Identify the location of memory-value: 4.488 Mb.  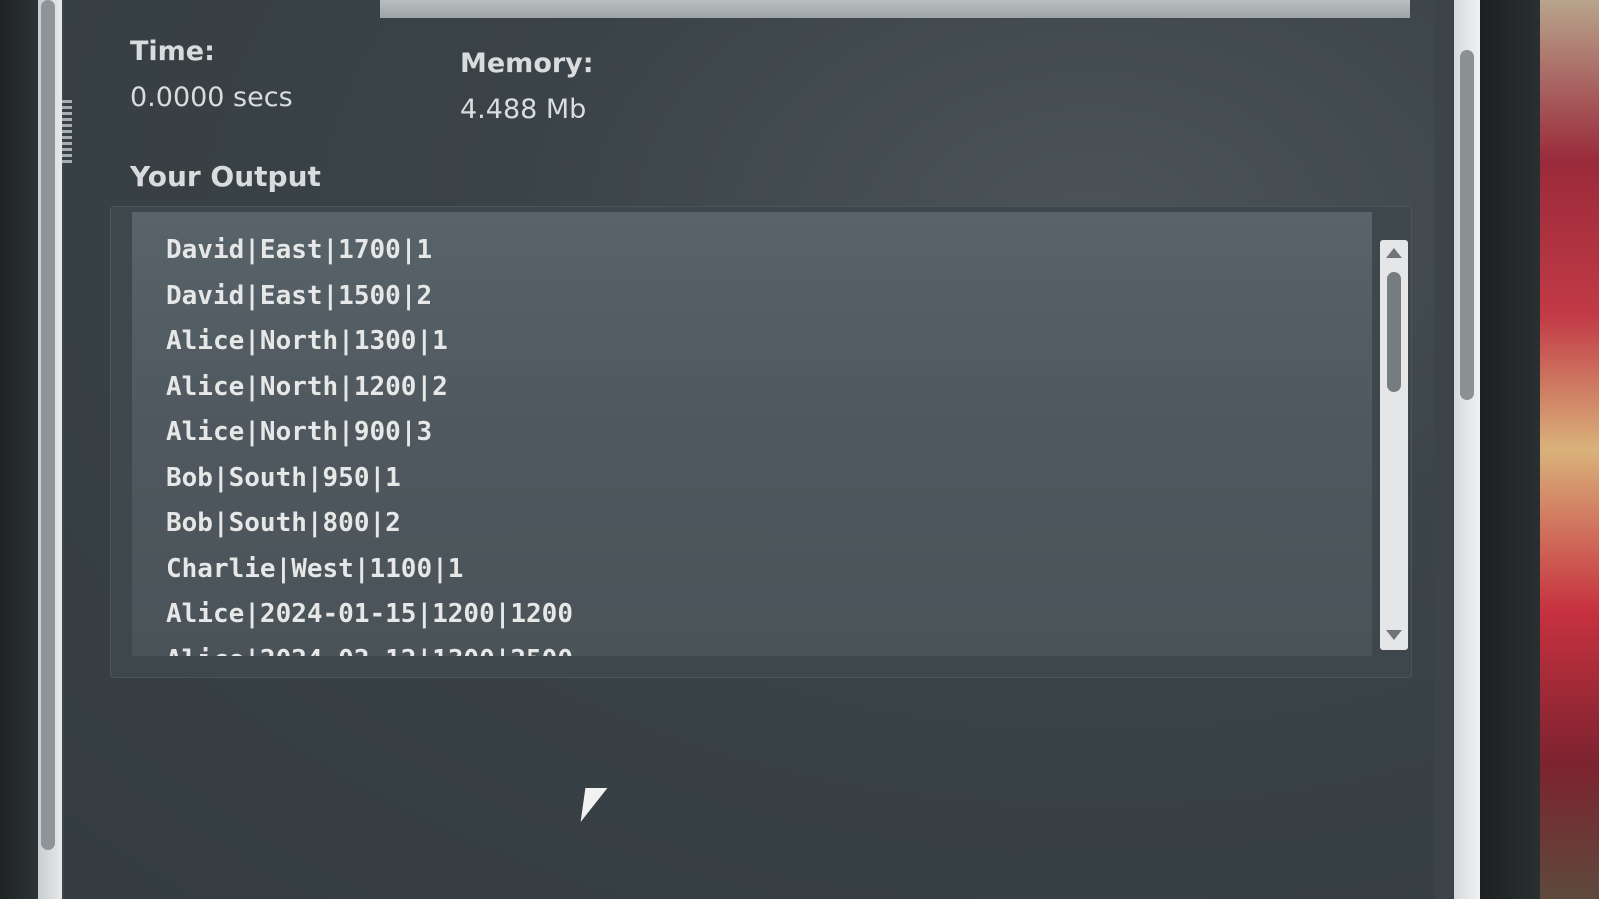
(523, 109).